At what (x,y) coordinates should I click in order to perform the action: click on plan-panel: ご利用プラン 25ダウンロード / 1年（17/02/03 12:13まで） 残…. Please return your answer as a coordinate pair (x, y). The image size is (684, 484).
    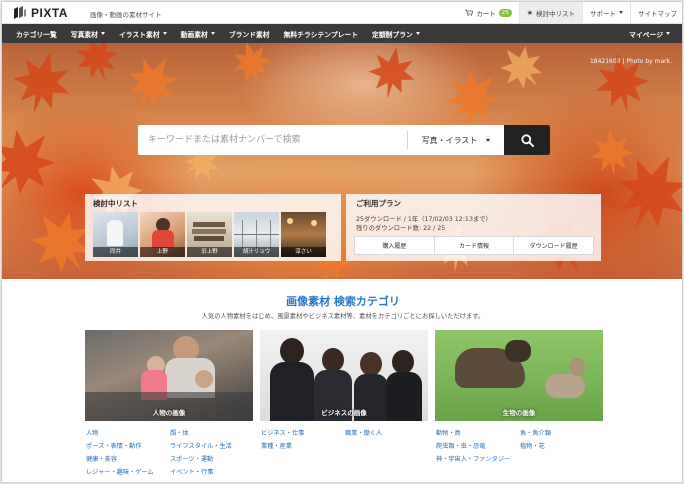
    Looking at the image, I should click on (473, 227).